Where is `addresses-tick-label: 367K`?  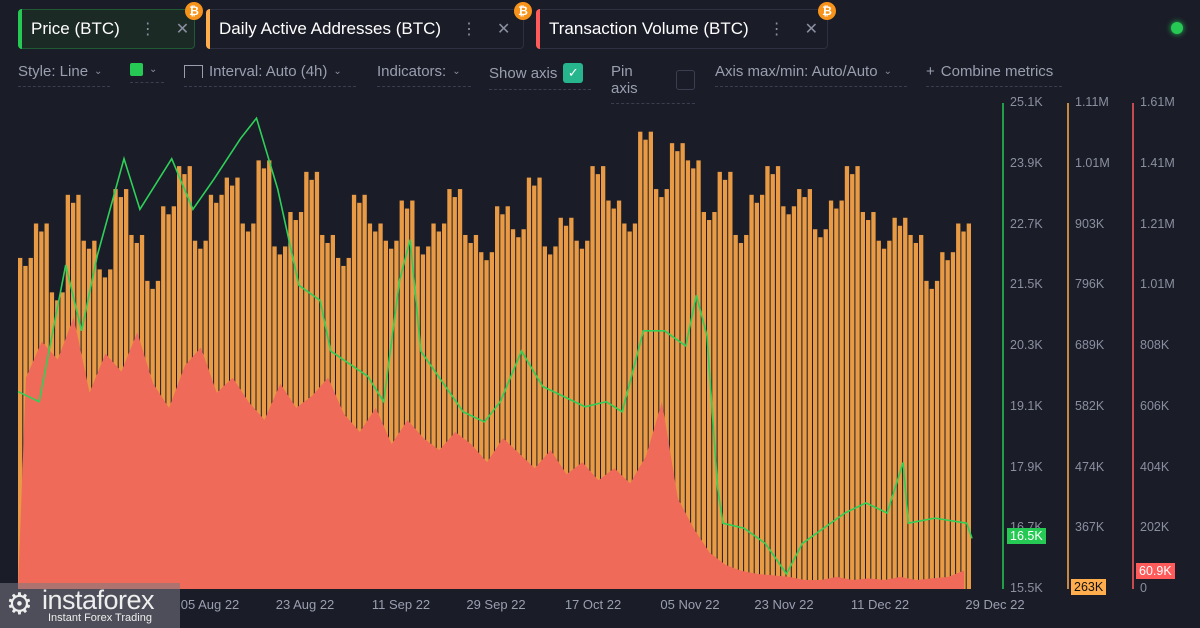 addresses-tick-label: 367K is located at coordinates (1090, 527).